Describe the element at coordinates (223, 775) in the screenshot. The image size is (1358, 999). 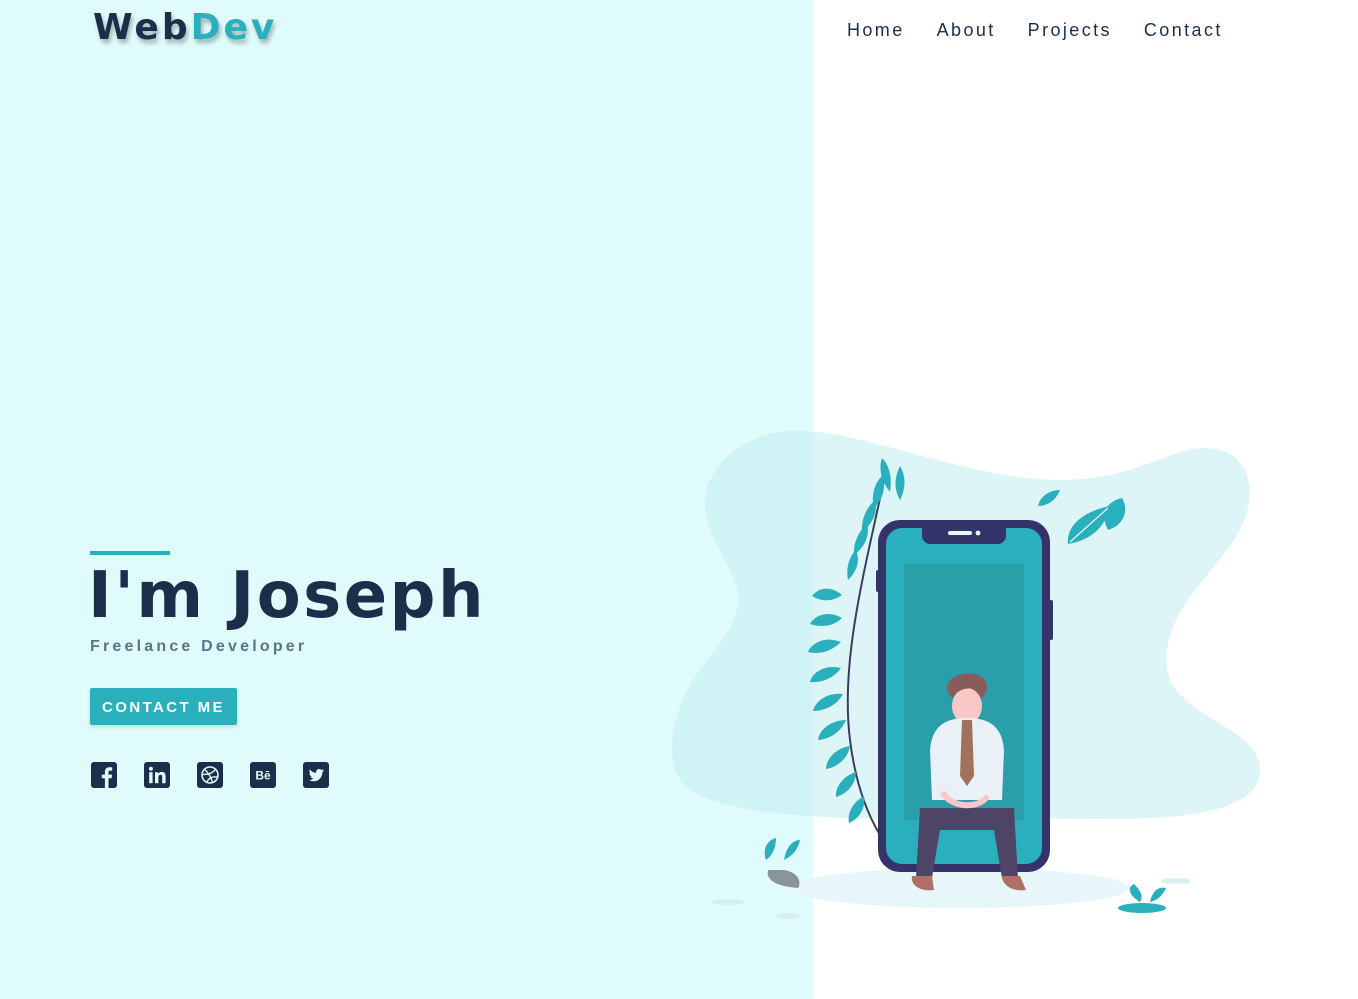
I see `social-links: Bē` at that location.